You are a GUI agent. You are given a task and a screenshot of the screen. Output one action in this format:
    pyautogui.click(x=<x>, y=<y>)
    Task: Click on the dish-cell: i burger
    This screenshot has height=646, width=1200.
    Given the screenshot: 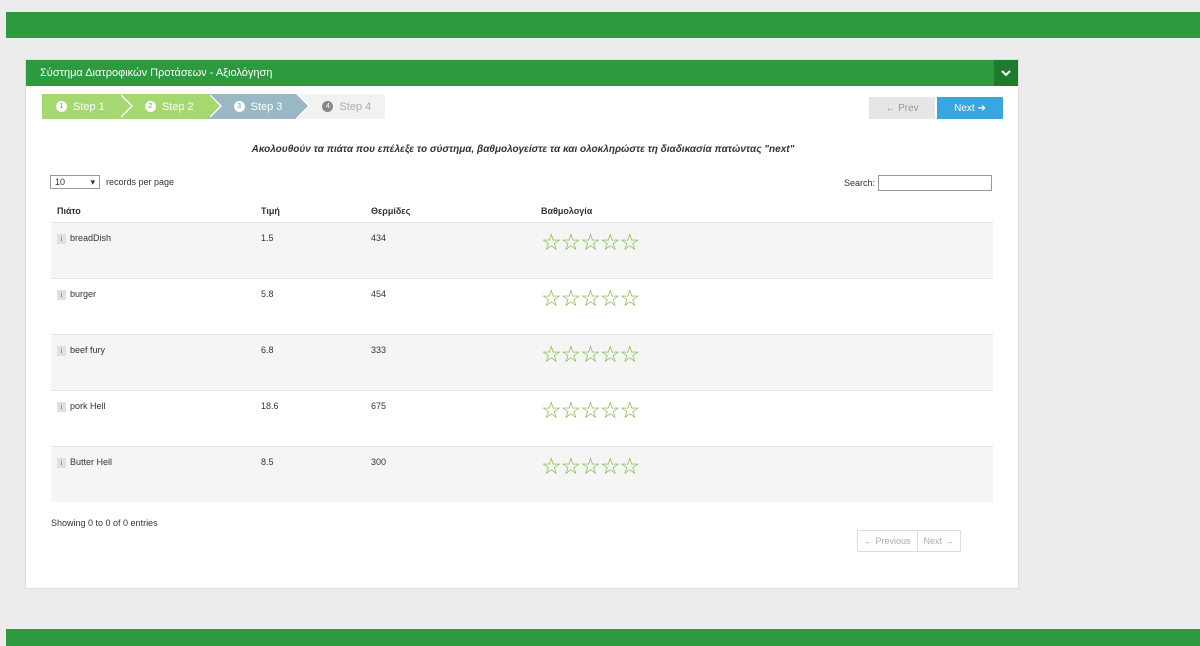 What is the action you would take?
    pyautogui.click(x=156, y=311)
    